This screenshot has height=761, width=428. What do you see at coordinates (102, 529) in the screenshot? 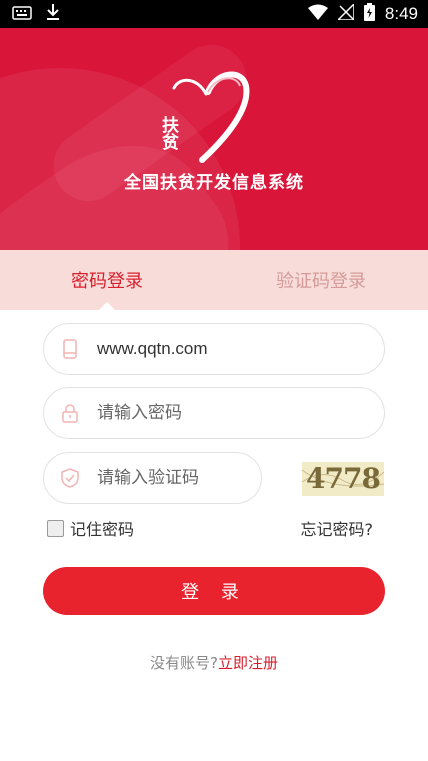
I see `remember-label: 记住密码` at bounding box center [102, 529].